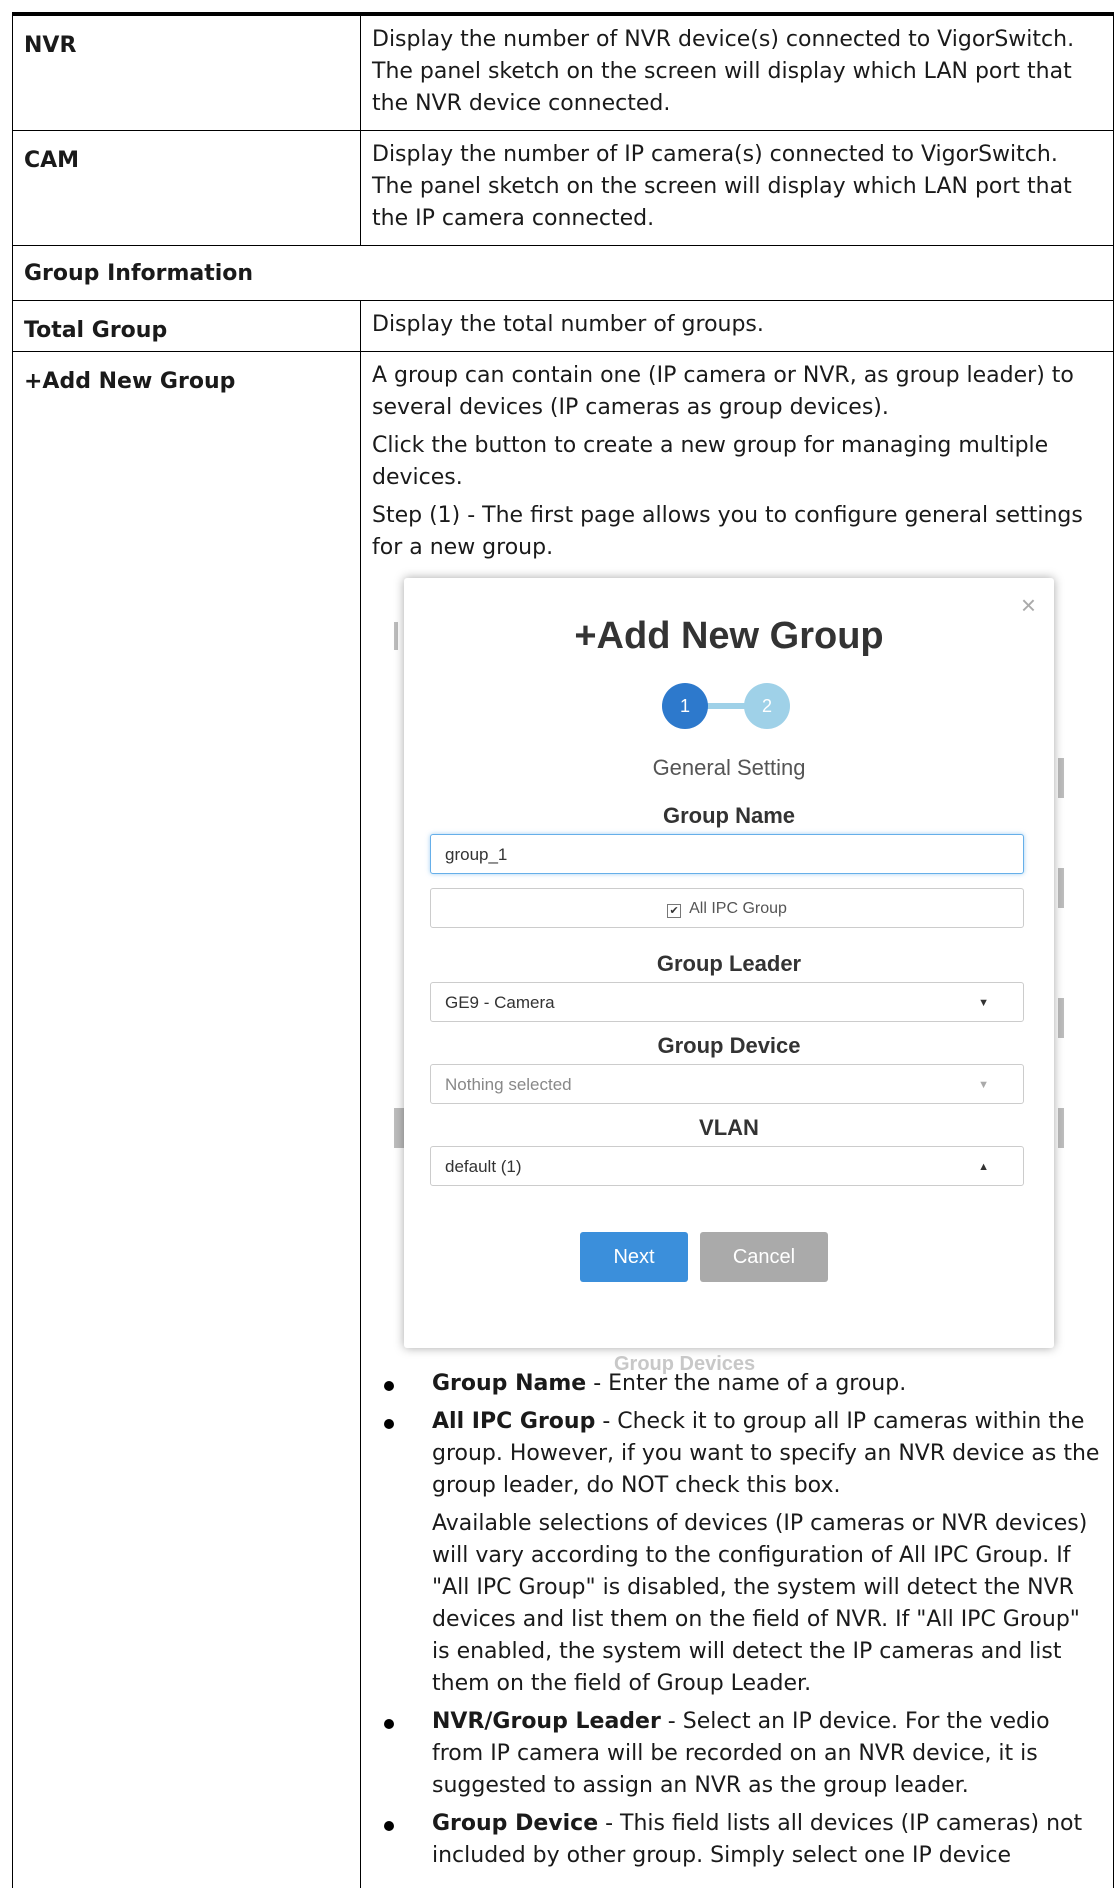  I want to click on section-title: Group Information, so click(563, 273).